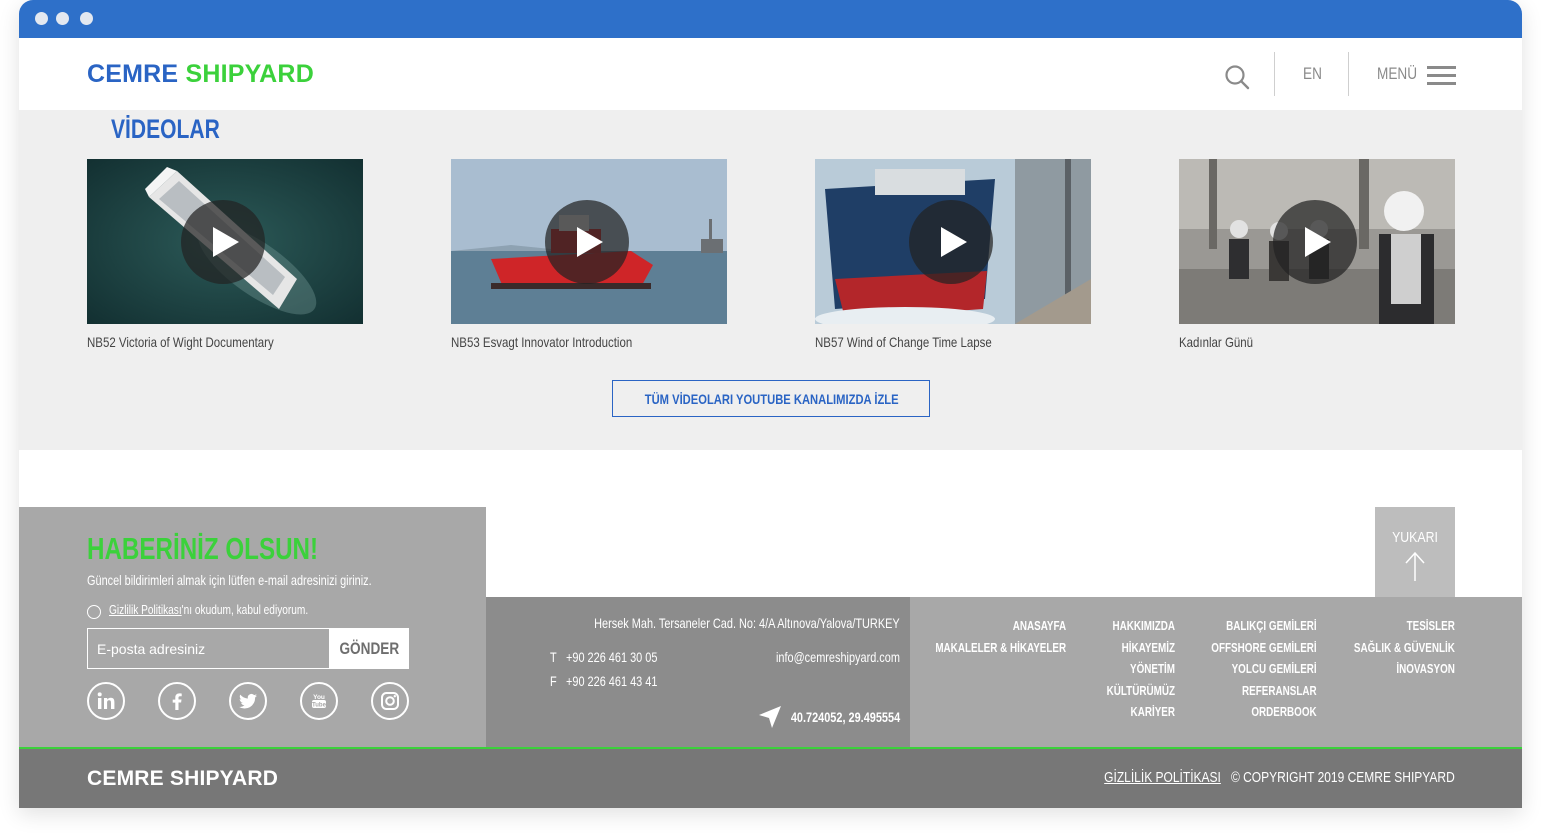  Describe the element at coordinates (771, 398) in the screenshot. I see `youtube-channel-button: TÜM VİDEOLARI YOUTUBE KANALIMIZDA İZLE` at that location.